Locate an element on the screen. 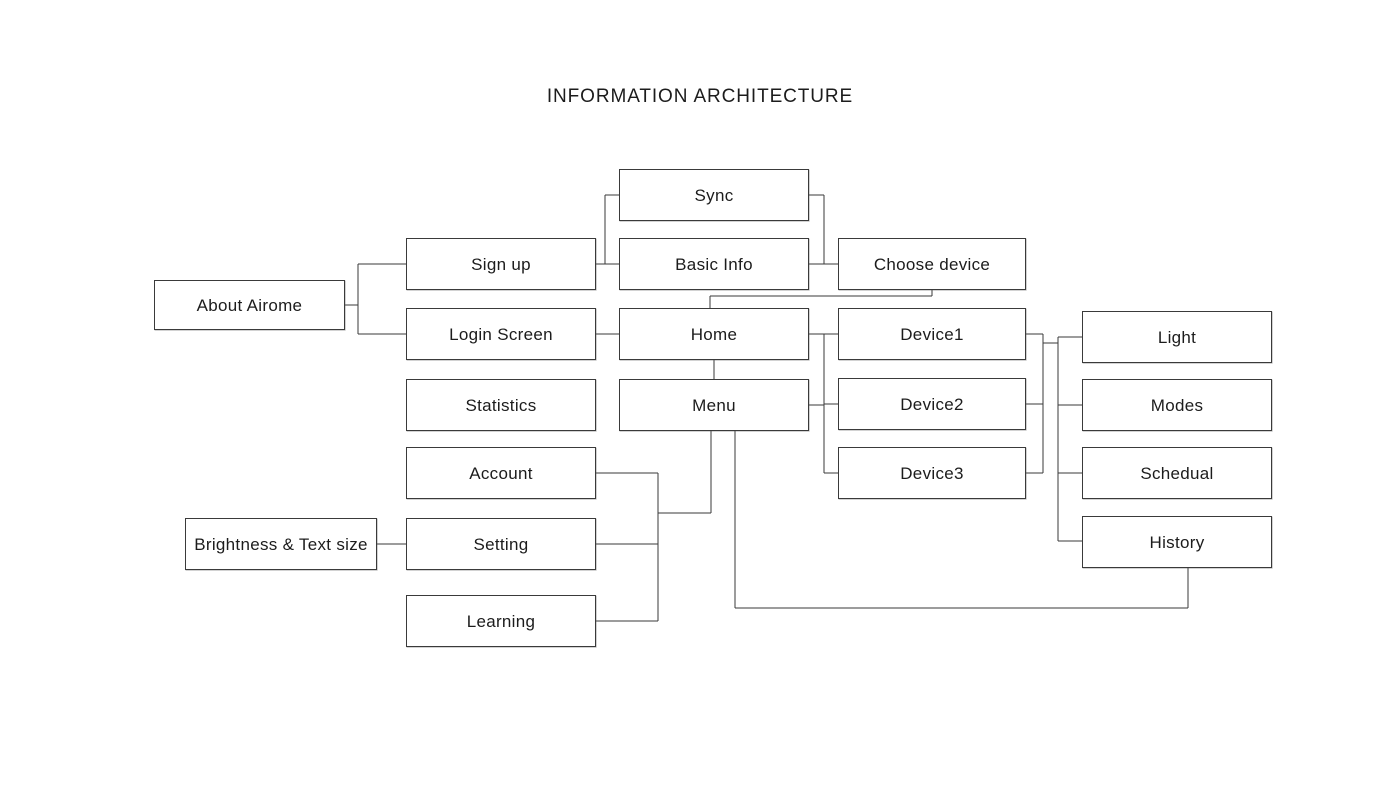 This screenshot has height=788, width=1400. node-label: Device1 is located at coordinates (932, 334).